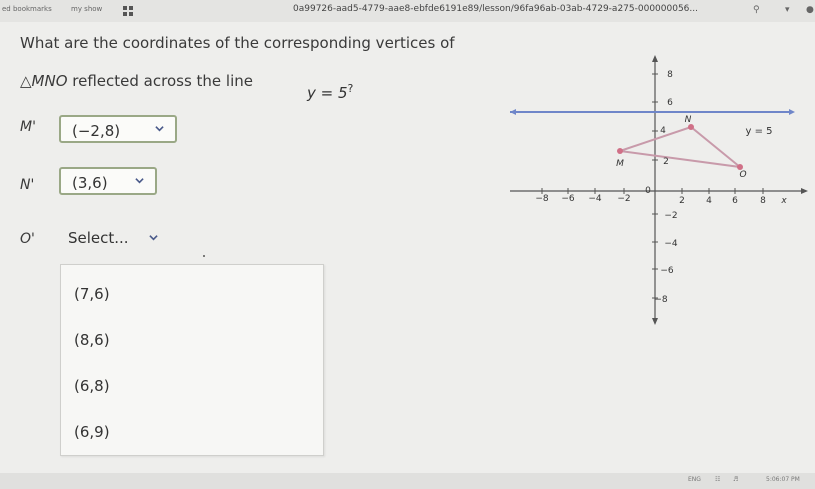 Image resolution: width=815 pixels, height=489 pixels. What do you see at coordinates (92, 432) in the screenshot?
I see `option-item: (6,9)` at bounding box center [92, 432].